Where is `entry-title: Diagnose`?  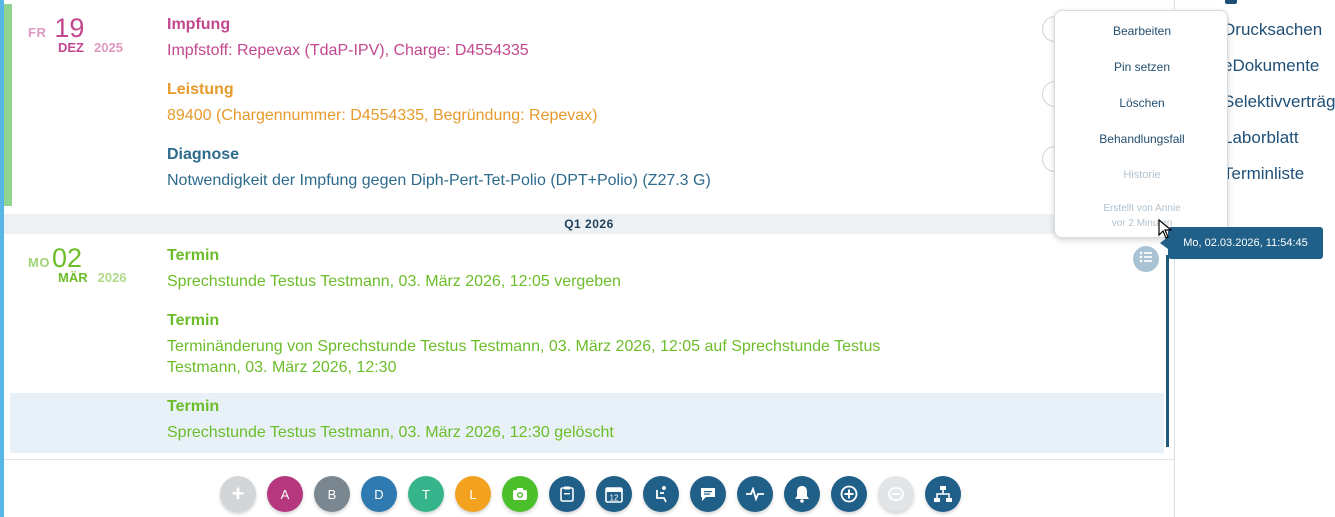
entry-title: Diagnose is located at coordinates (203, 154).